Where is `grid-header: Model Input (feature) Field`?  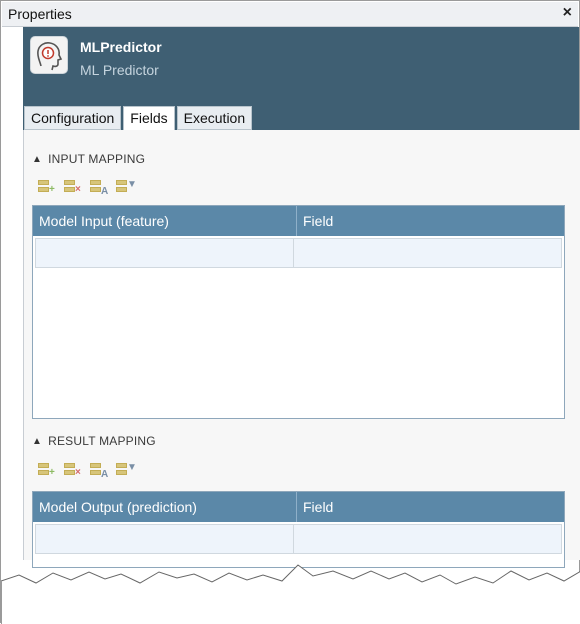
grid-header: Model Input (feature) Field is located at coordinates (298, 221).